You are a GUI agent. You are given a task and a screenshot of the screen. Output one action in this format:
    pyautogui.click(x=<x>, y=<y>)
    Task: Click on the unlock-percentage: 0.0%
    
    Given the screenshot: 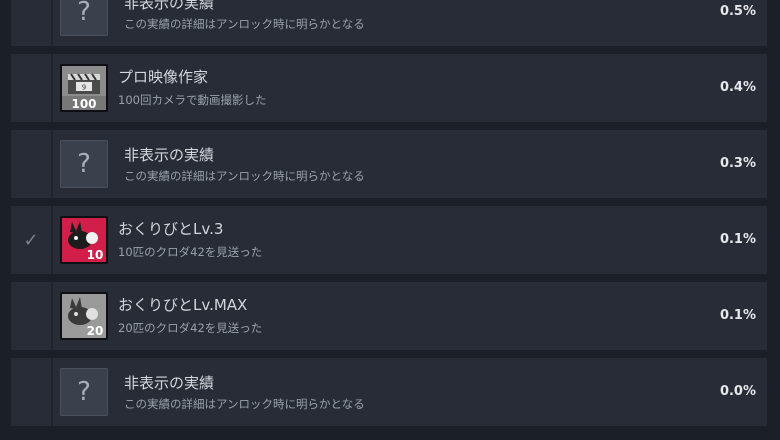 What is the action you would take?
    pyautogui.click(x=737, y=391)
    